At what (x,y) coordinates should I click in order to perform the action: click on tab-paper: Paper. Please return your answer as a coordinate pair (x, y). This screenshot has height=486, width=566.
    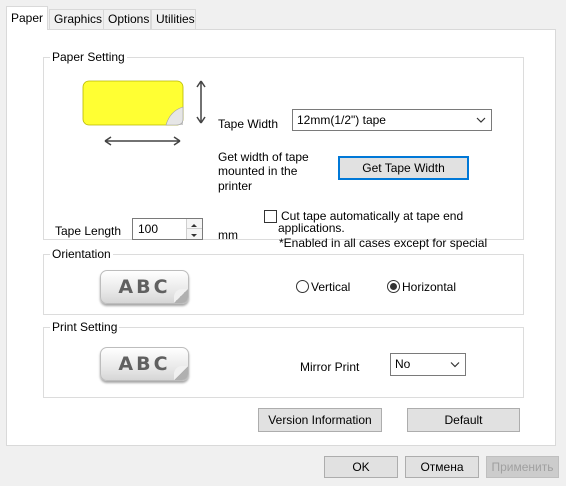
    Looking at the image, I should click on (27, 18).